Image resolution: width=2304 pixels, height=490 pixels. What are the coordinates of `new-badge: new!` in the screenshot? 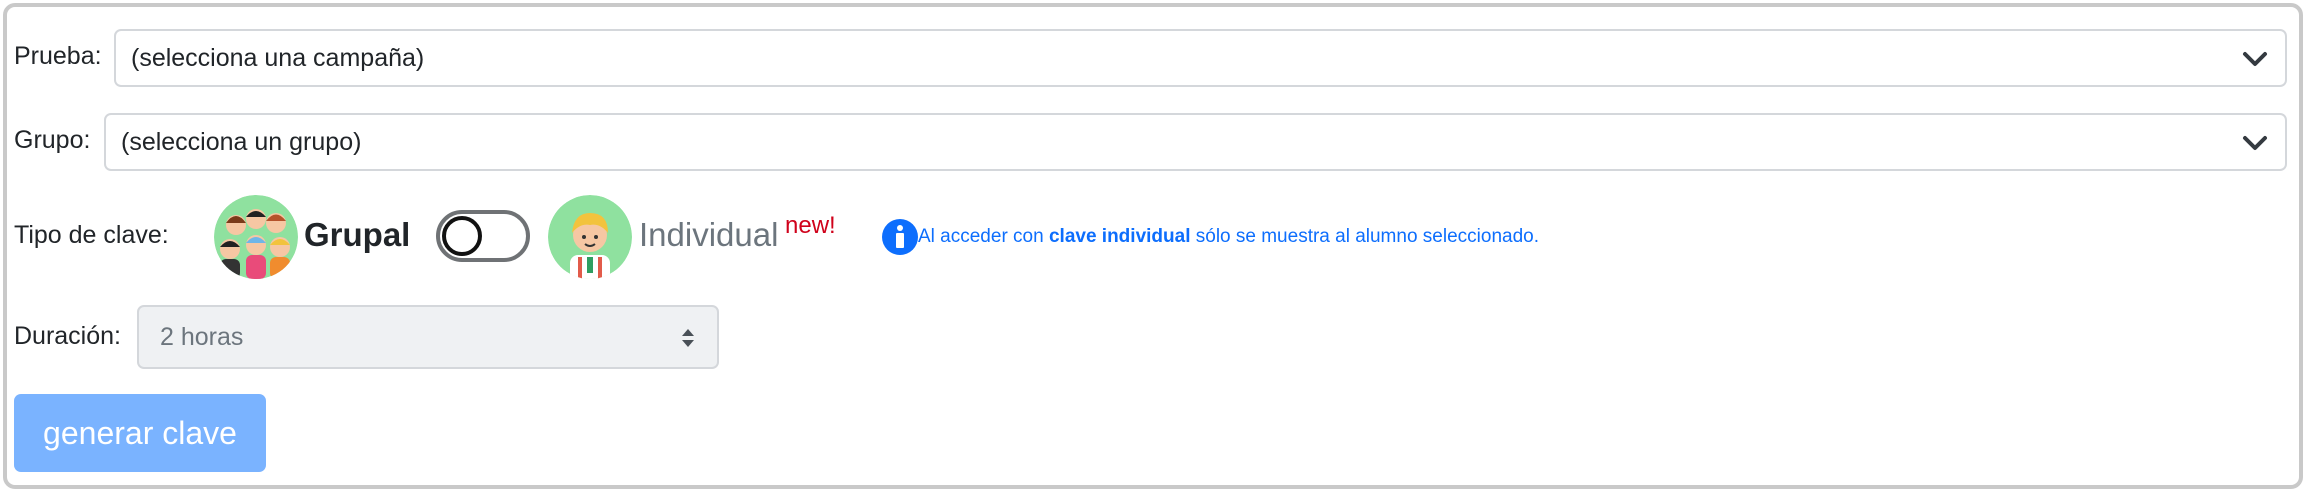 It's located at (810, 225).